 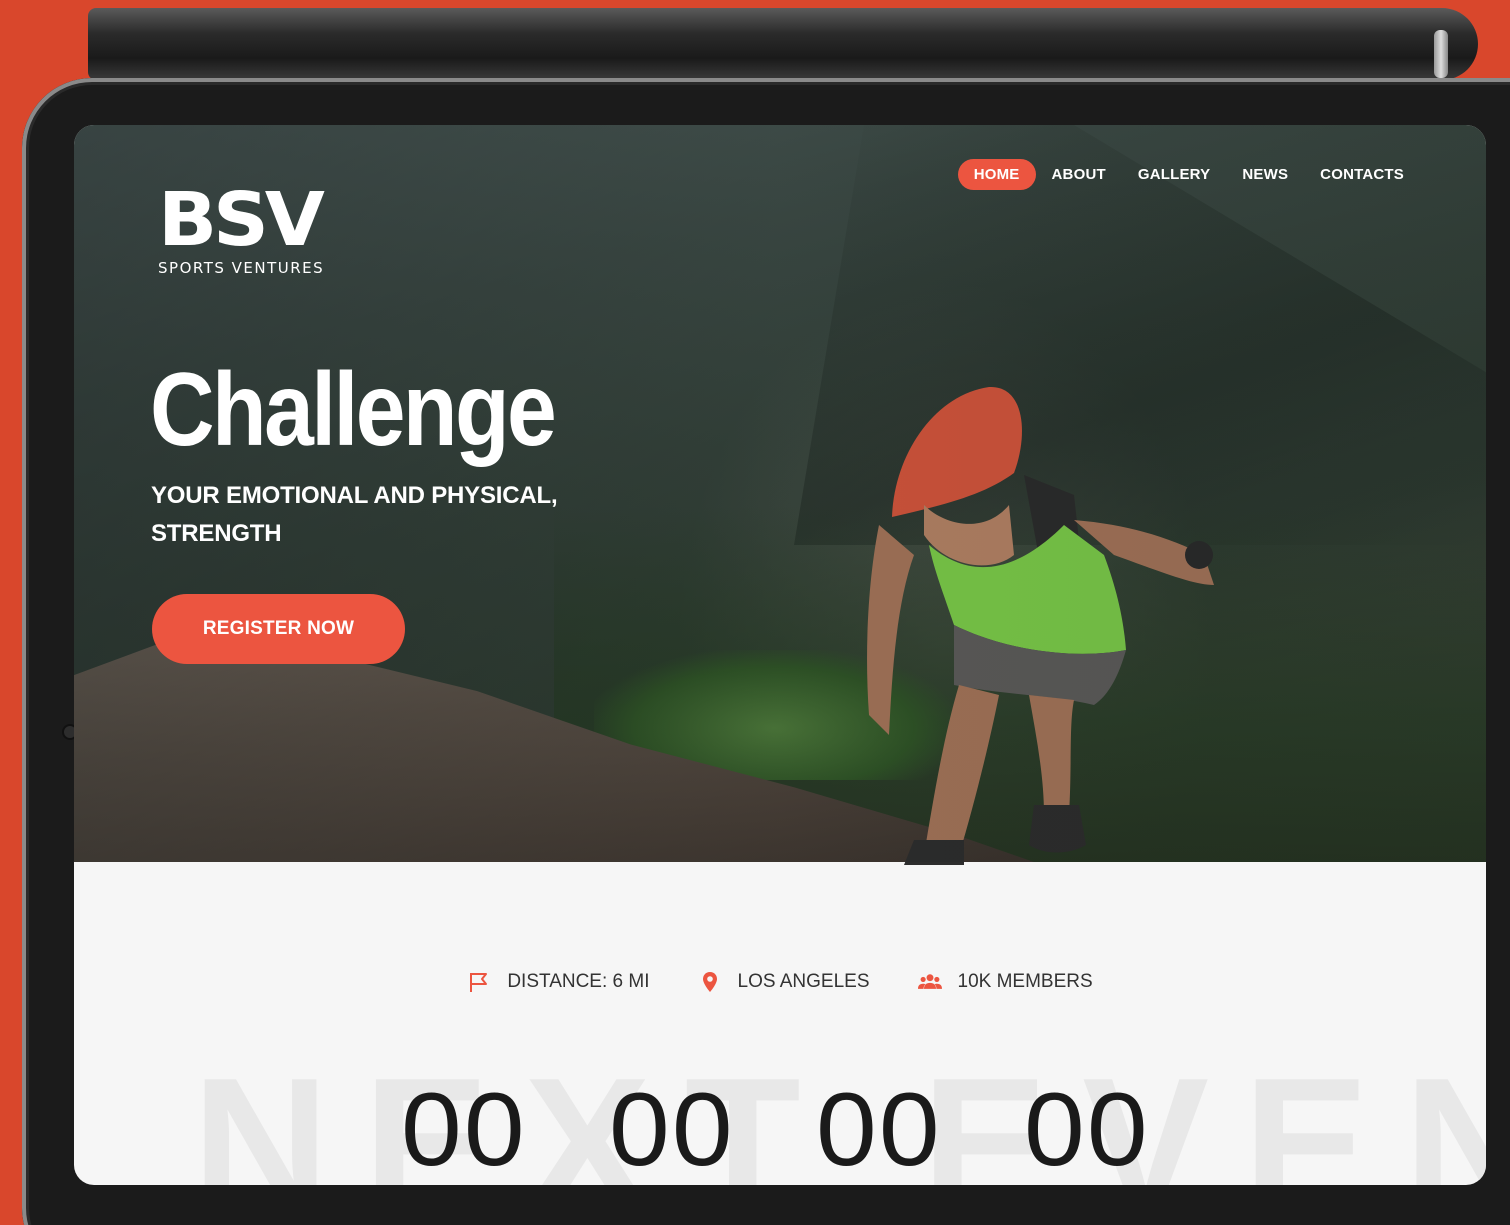 I want to click on flag-icon, so click(x=479, y=982).